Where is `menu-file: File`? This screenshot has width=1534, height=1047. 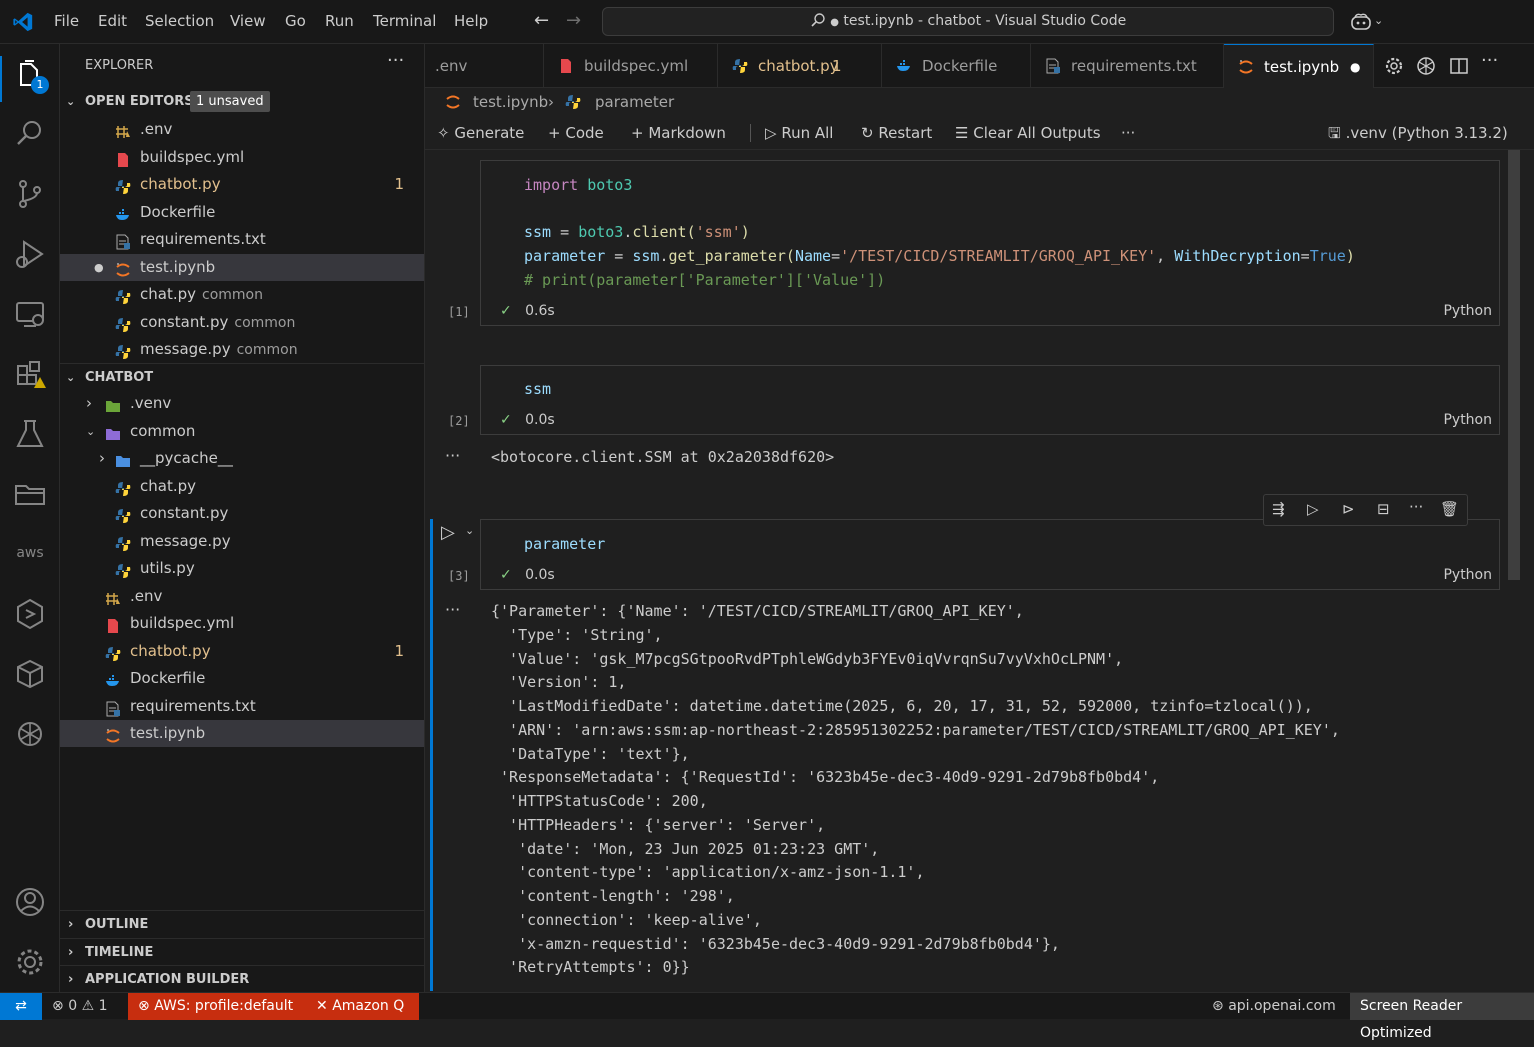
menu-file: File is located at coordinates (66, 21).